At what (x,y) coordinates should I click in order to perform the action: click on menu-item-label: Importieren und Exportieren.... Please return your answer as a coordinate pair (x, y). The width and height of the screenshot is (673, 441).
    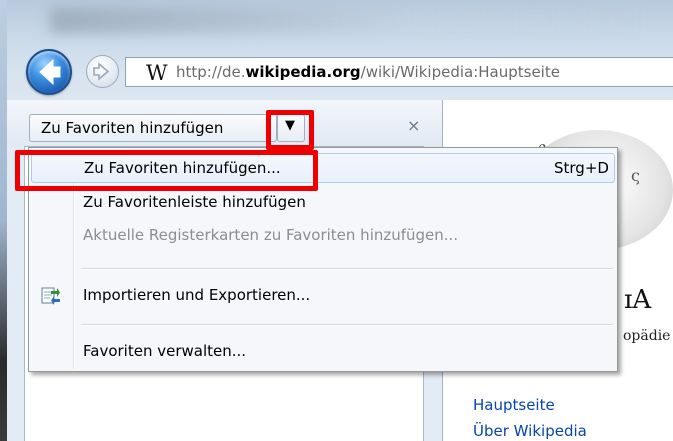
    Looking at the image, I should click on (197, 295).